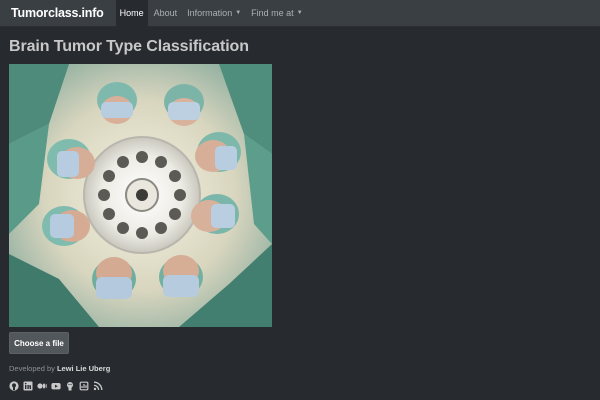  I want to click on choose-file-button: Choose a file, so click(39, 343).